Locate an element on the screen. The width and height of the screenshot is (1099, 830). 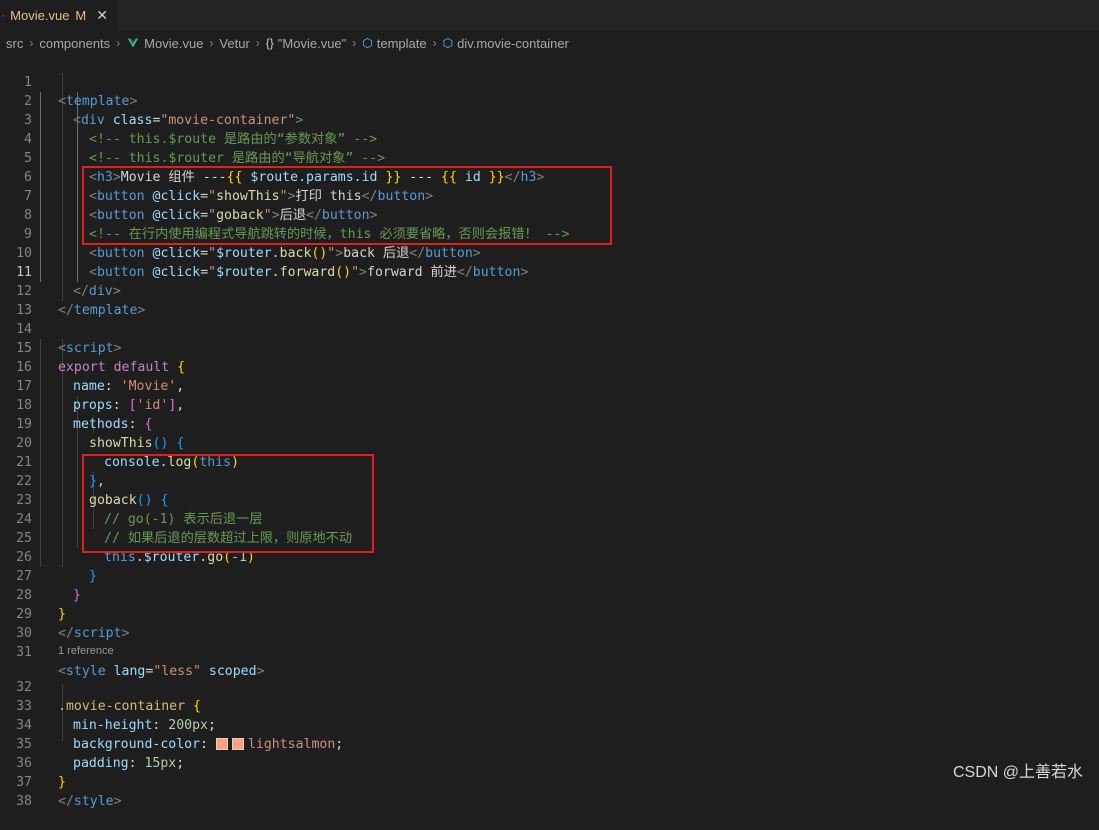
code-line: 34 background-color: lightsalmon; is located at coordinates (549, 724).